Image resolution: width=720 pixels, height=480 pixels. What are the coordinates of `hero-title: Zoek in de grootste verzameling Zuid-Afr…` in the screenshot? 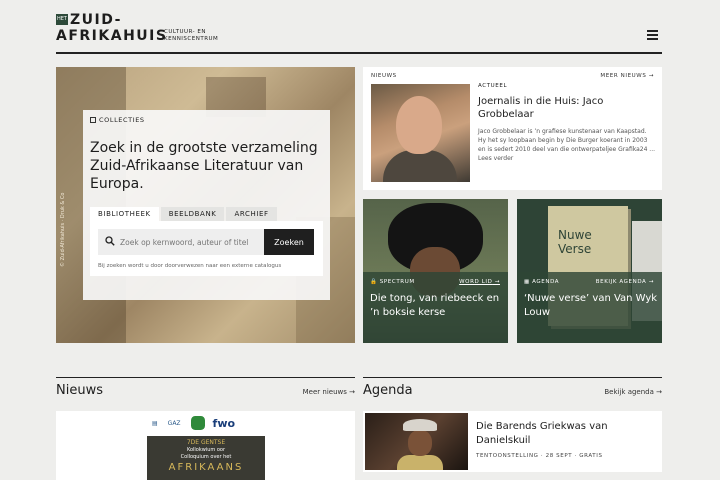 It's located at (204, 166).